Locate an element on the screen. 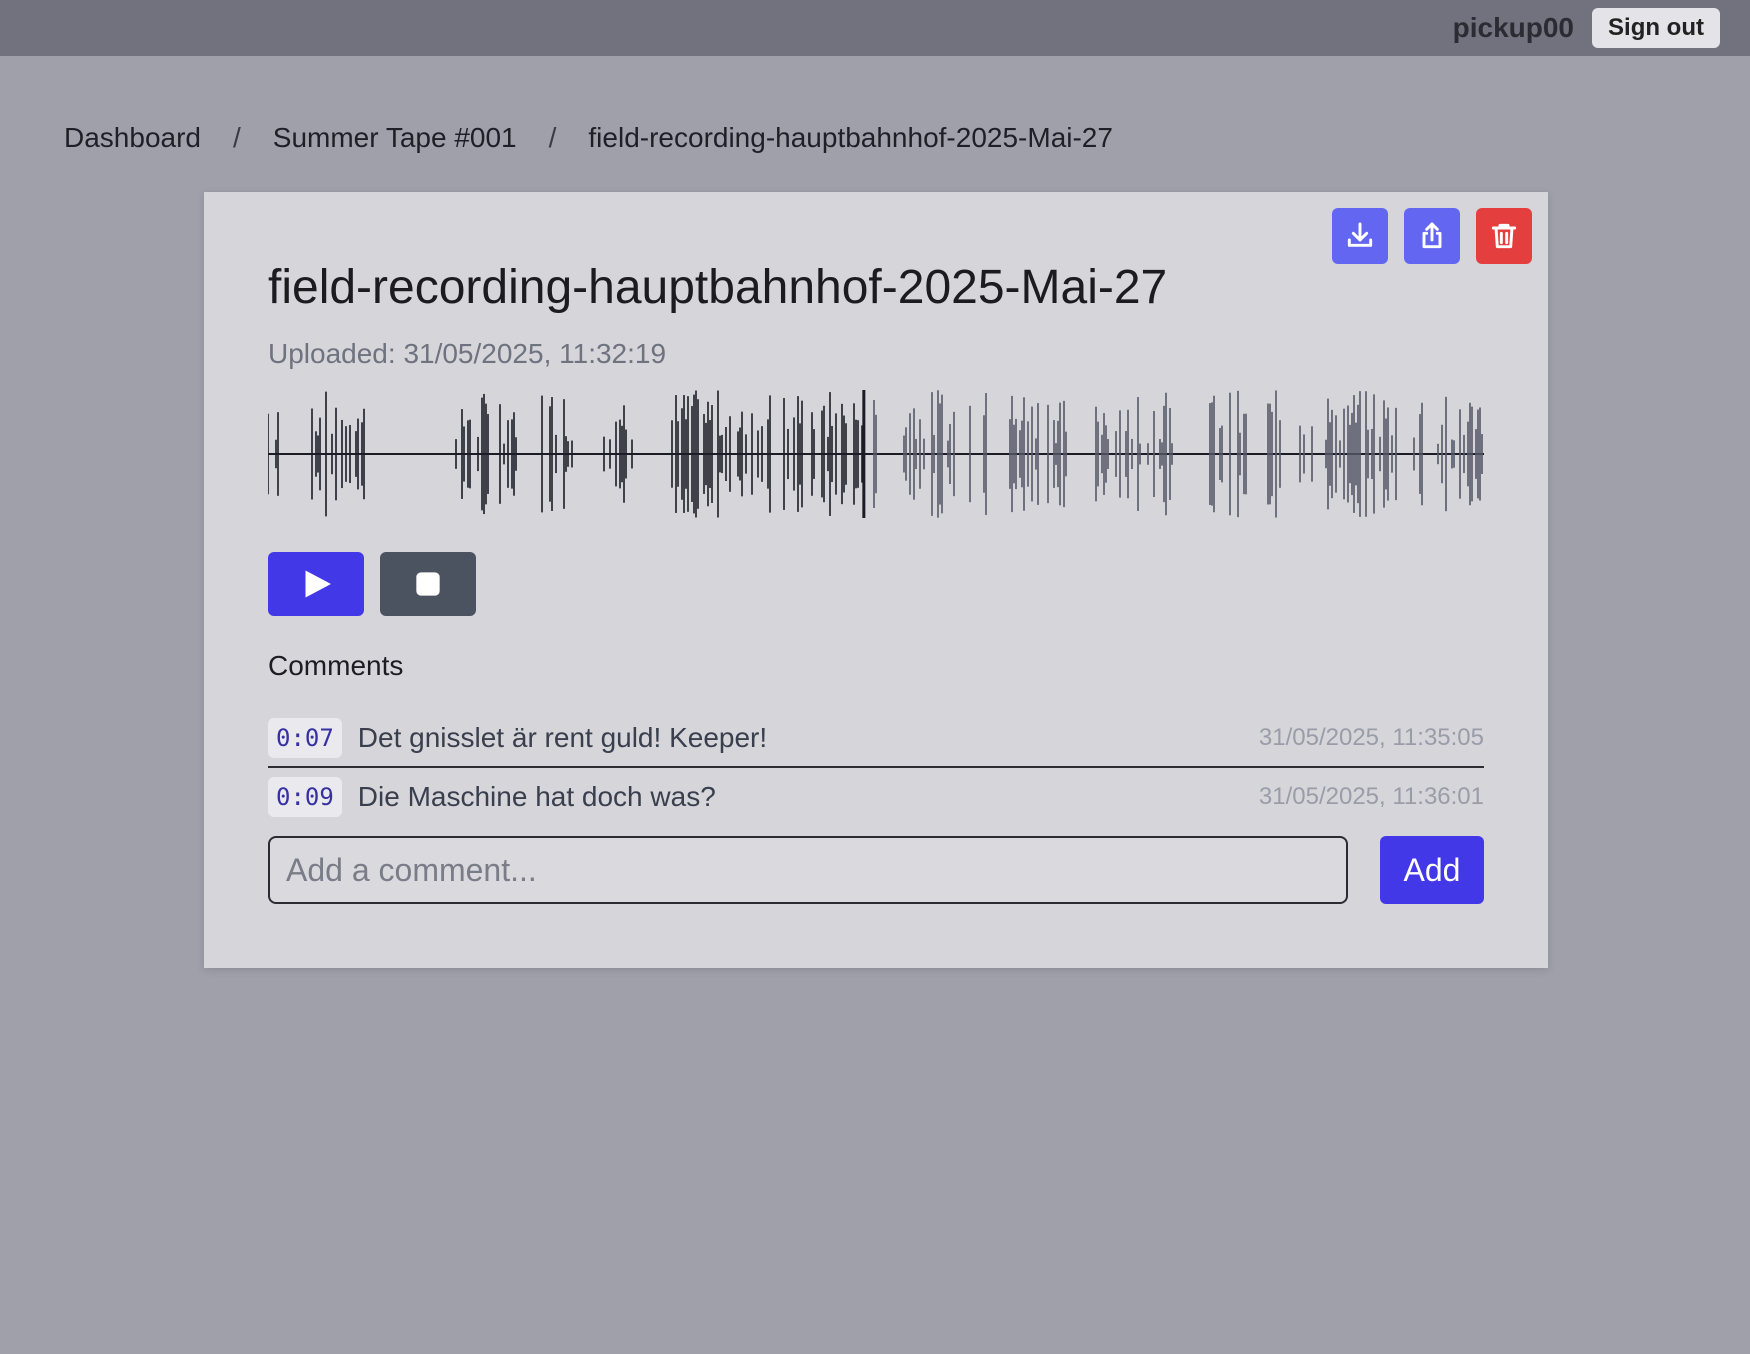 Image resolution: width=1750 pixels, height=1354 pixels. play-button is located at coordinates (316, 584).